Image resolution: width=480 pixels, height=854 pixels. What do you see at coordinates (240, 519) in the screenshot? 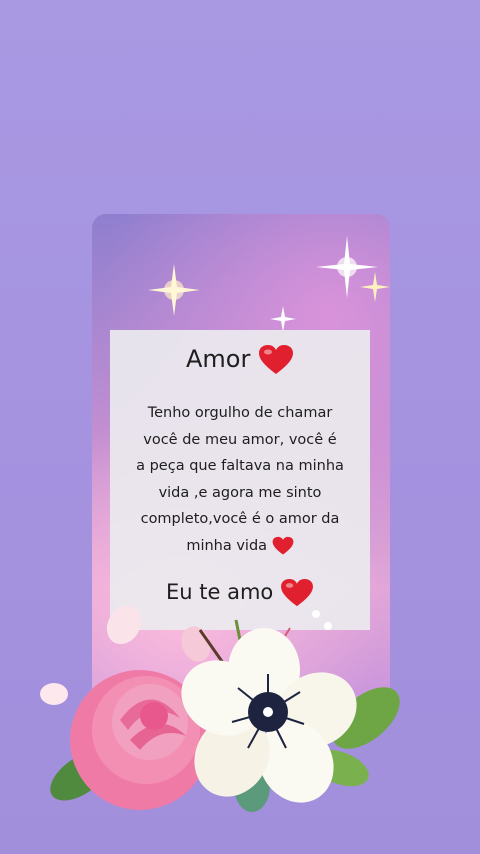
I see `message-line: completo,você é o amor da` at bounding box center [240, 519].